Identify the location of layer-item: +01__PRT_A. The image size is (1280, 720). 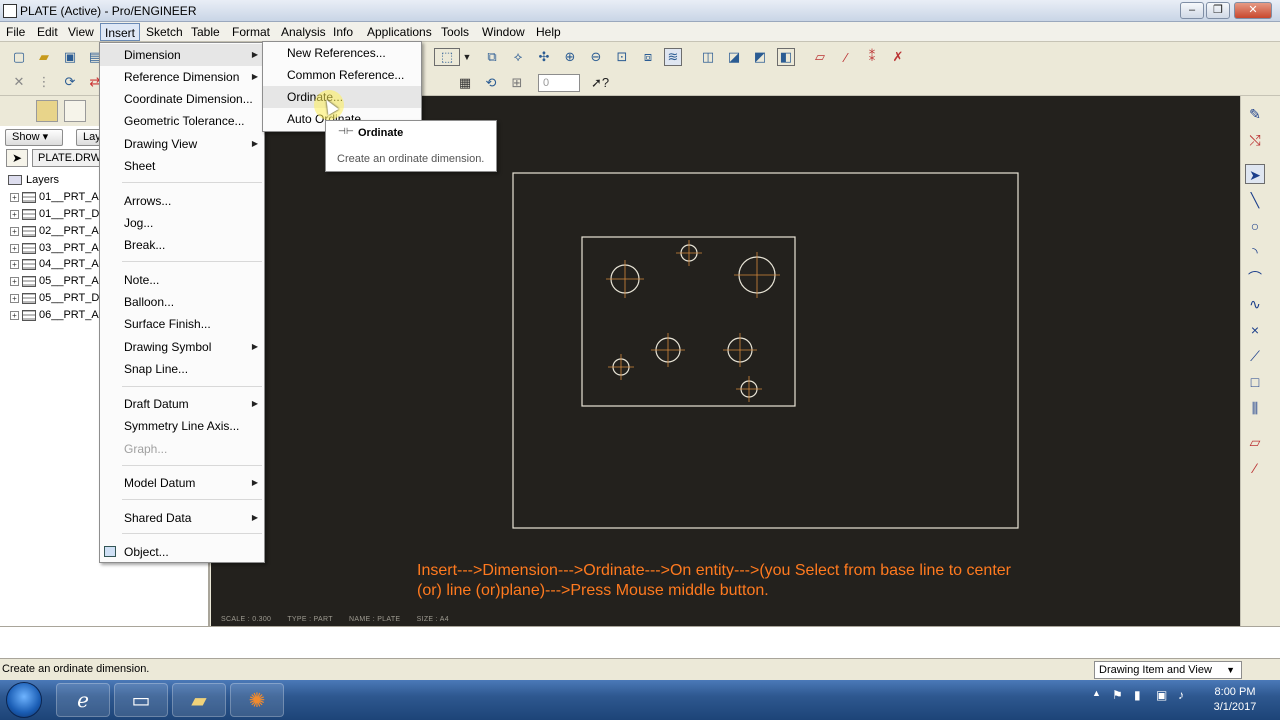
(54, 197).